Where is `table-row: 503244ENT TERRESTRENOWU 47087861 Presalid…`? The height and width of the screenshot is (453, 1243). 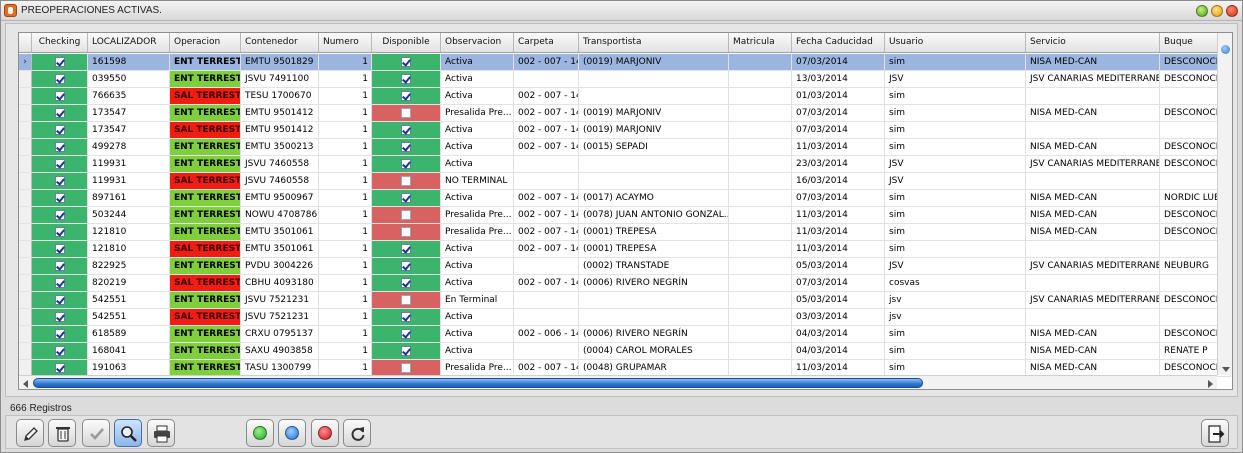
table-row: 503244ENT TERRESTRENOWU 47087861 Presalid… is located at coordinates (625, 215).